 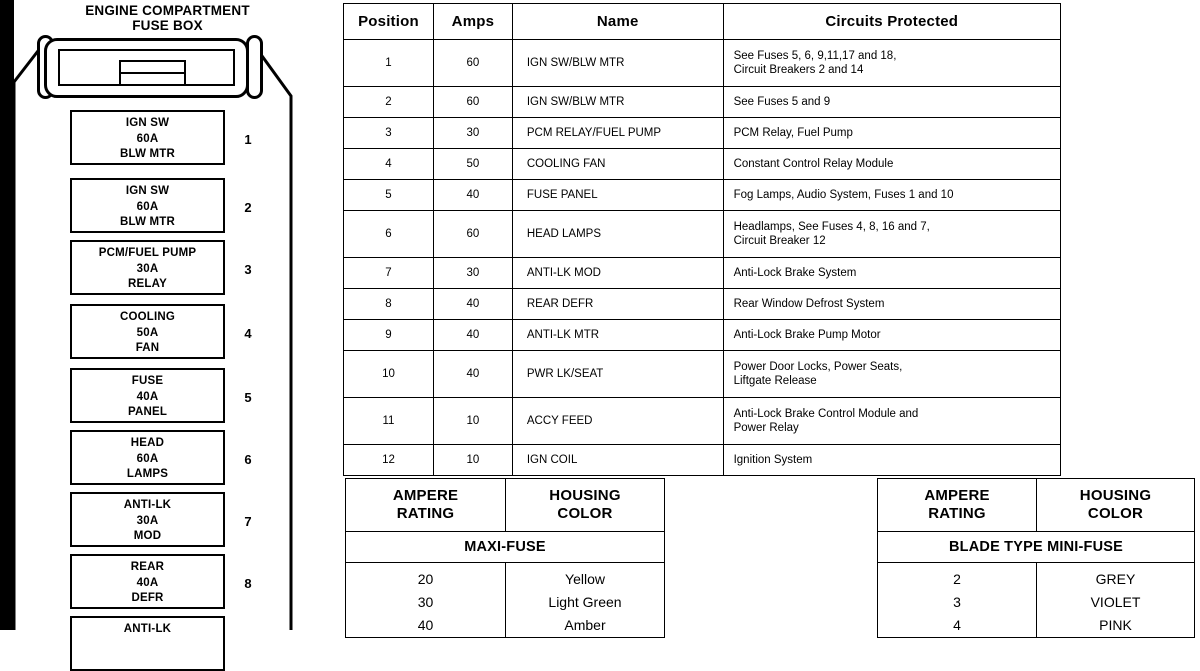 I want to click on table-row: 9 40 ANTI-LK MTR Anti-Lock Brake Pump Motor, so click(x=702, y=335).